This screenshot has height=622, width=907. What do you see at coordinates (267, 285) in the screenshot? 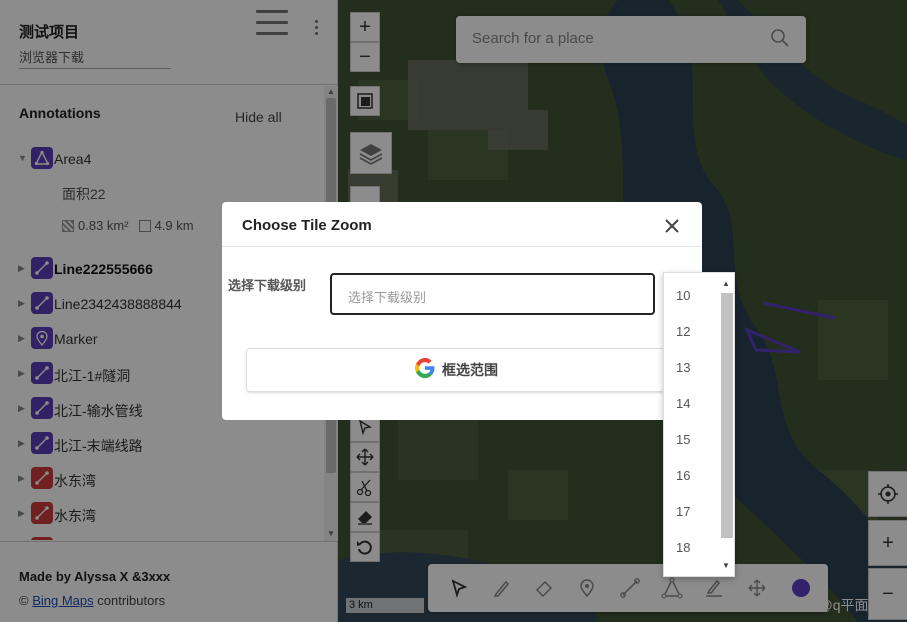
I see `zoom-level-label: 选择下载级别` at bounding box center [267, 285].